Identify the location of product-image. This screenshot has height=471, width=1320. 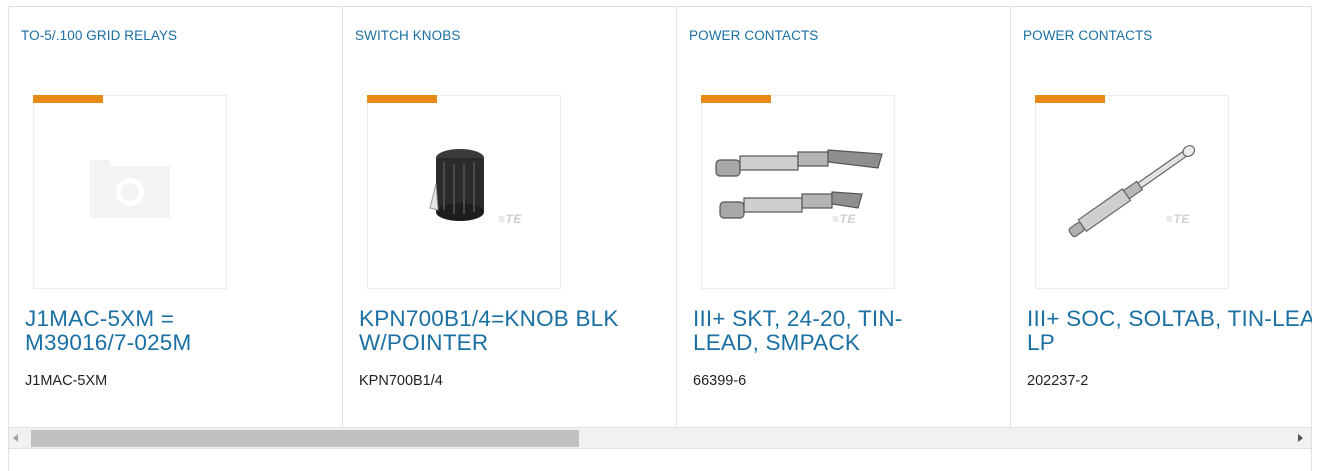
(130, 192).